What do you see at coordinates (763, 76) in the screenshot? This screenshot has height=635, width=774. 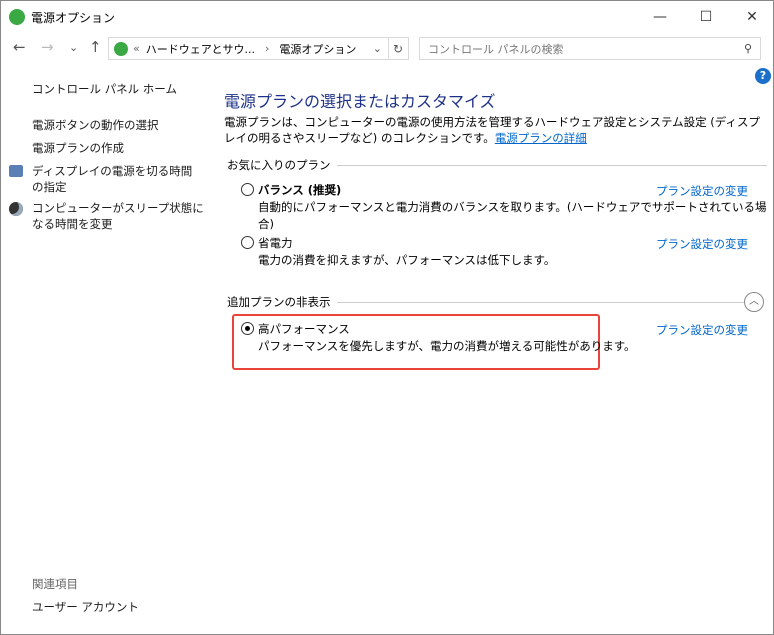 I see `help-icon: ?` at bounding box center [763, 76].